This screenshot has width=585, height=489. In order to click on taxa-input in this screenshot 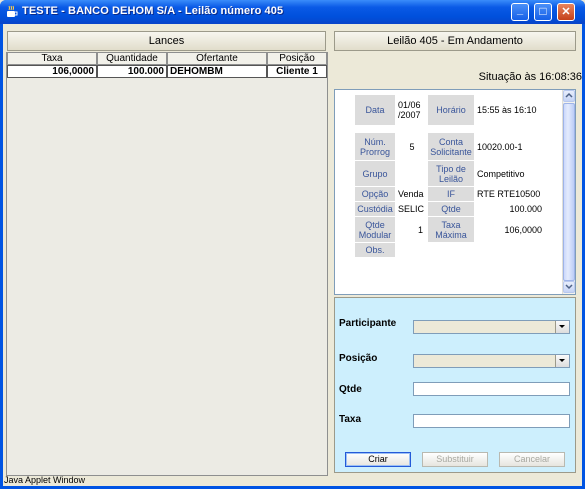, I will do `click(491, 421)`.